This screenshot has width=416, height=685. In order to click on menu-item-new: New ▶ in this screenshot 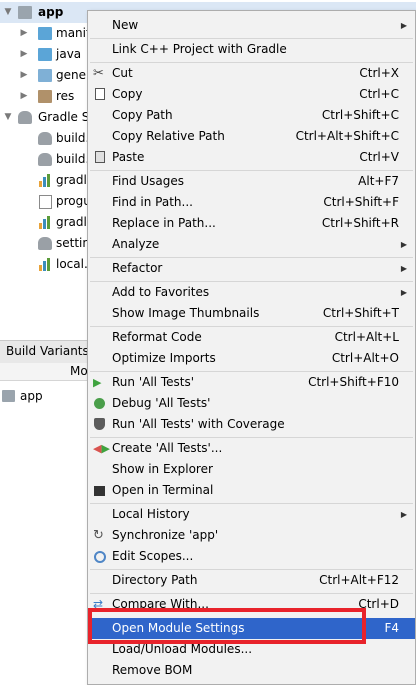, I will do `click(251, 25)`.